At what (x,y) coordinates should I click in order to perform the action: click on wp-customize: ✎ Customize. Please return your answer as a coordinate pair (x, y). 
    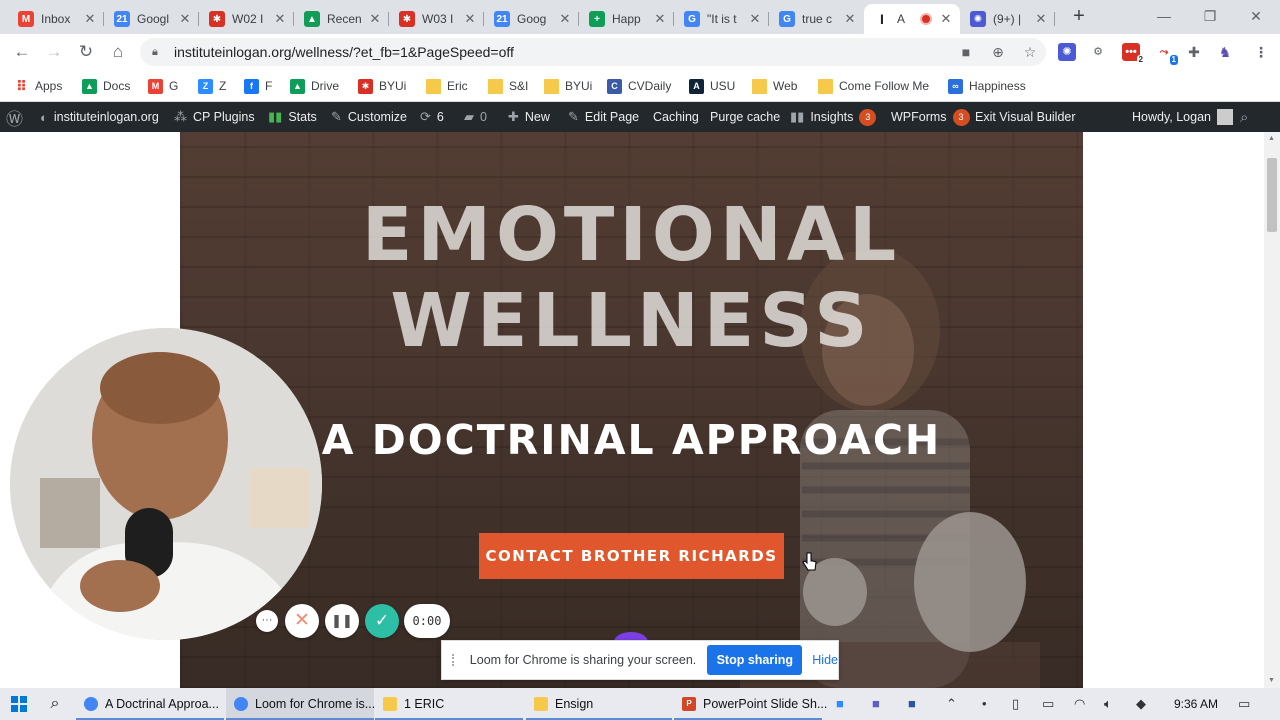
    Looking at the image, I should click on (369, 117).